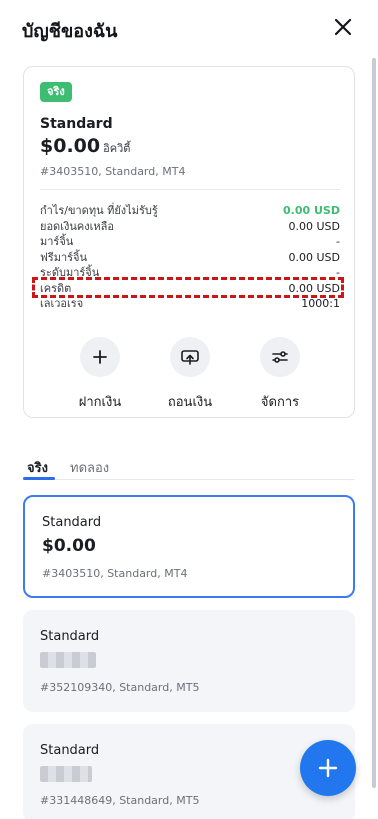 This screenshot has width=378, height=819. Describe the element at coordinates (190, 258) in the screenshot. I see `stat-row-free-margin: ฟรีมาร์จิ้น 0.00 USD` at that location.